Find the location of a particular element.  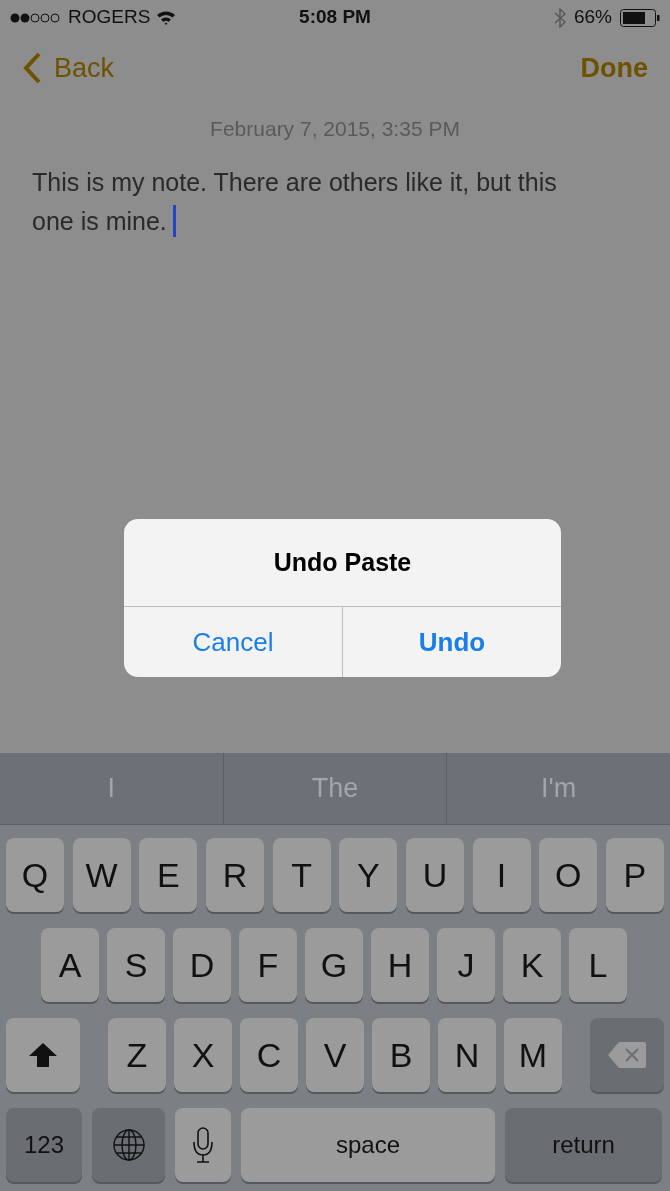

key: H is located at coordinates (400, 965).